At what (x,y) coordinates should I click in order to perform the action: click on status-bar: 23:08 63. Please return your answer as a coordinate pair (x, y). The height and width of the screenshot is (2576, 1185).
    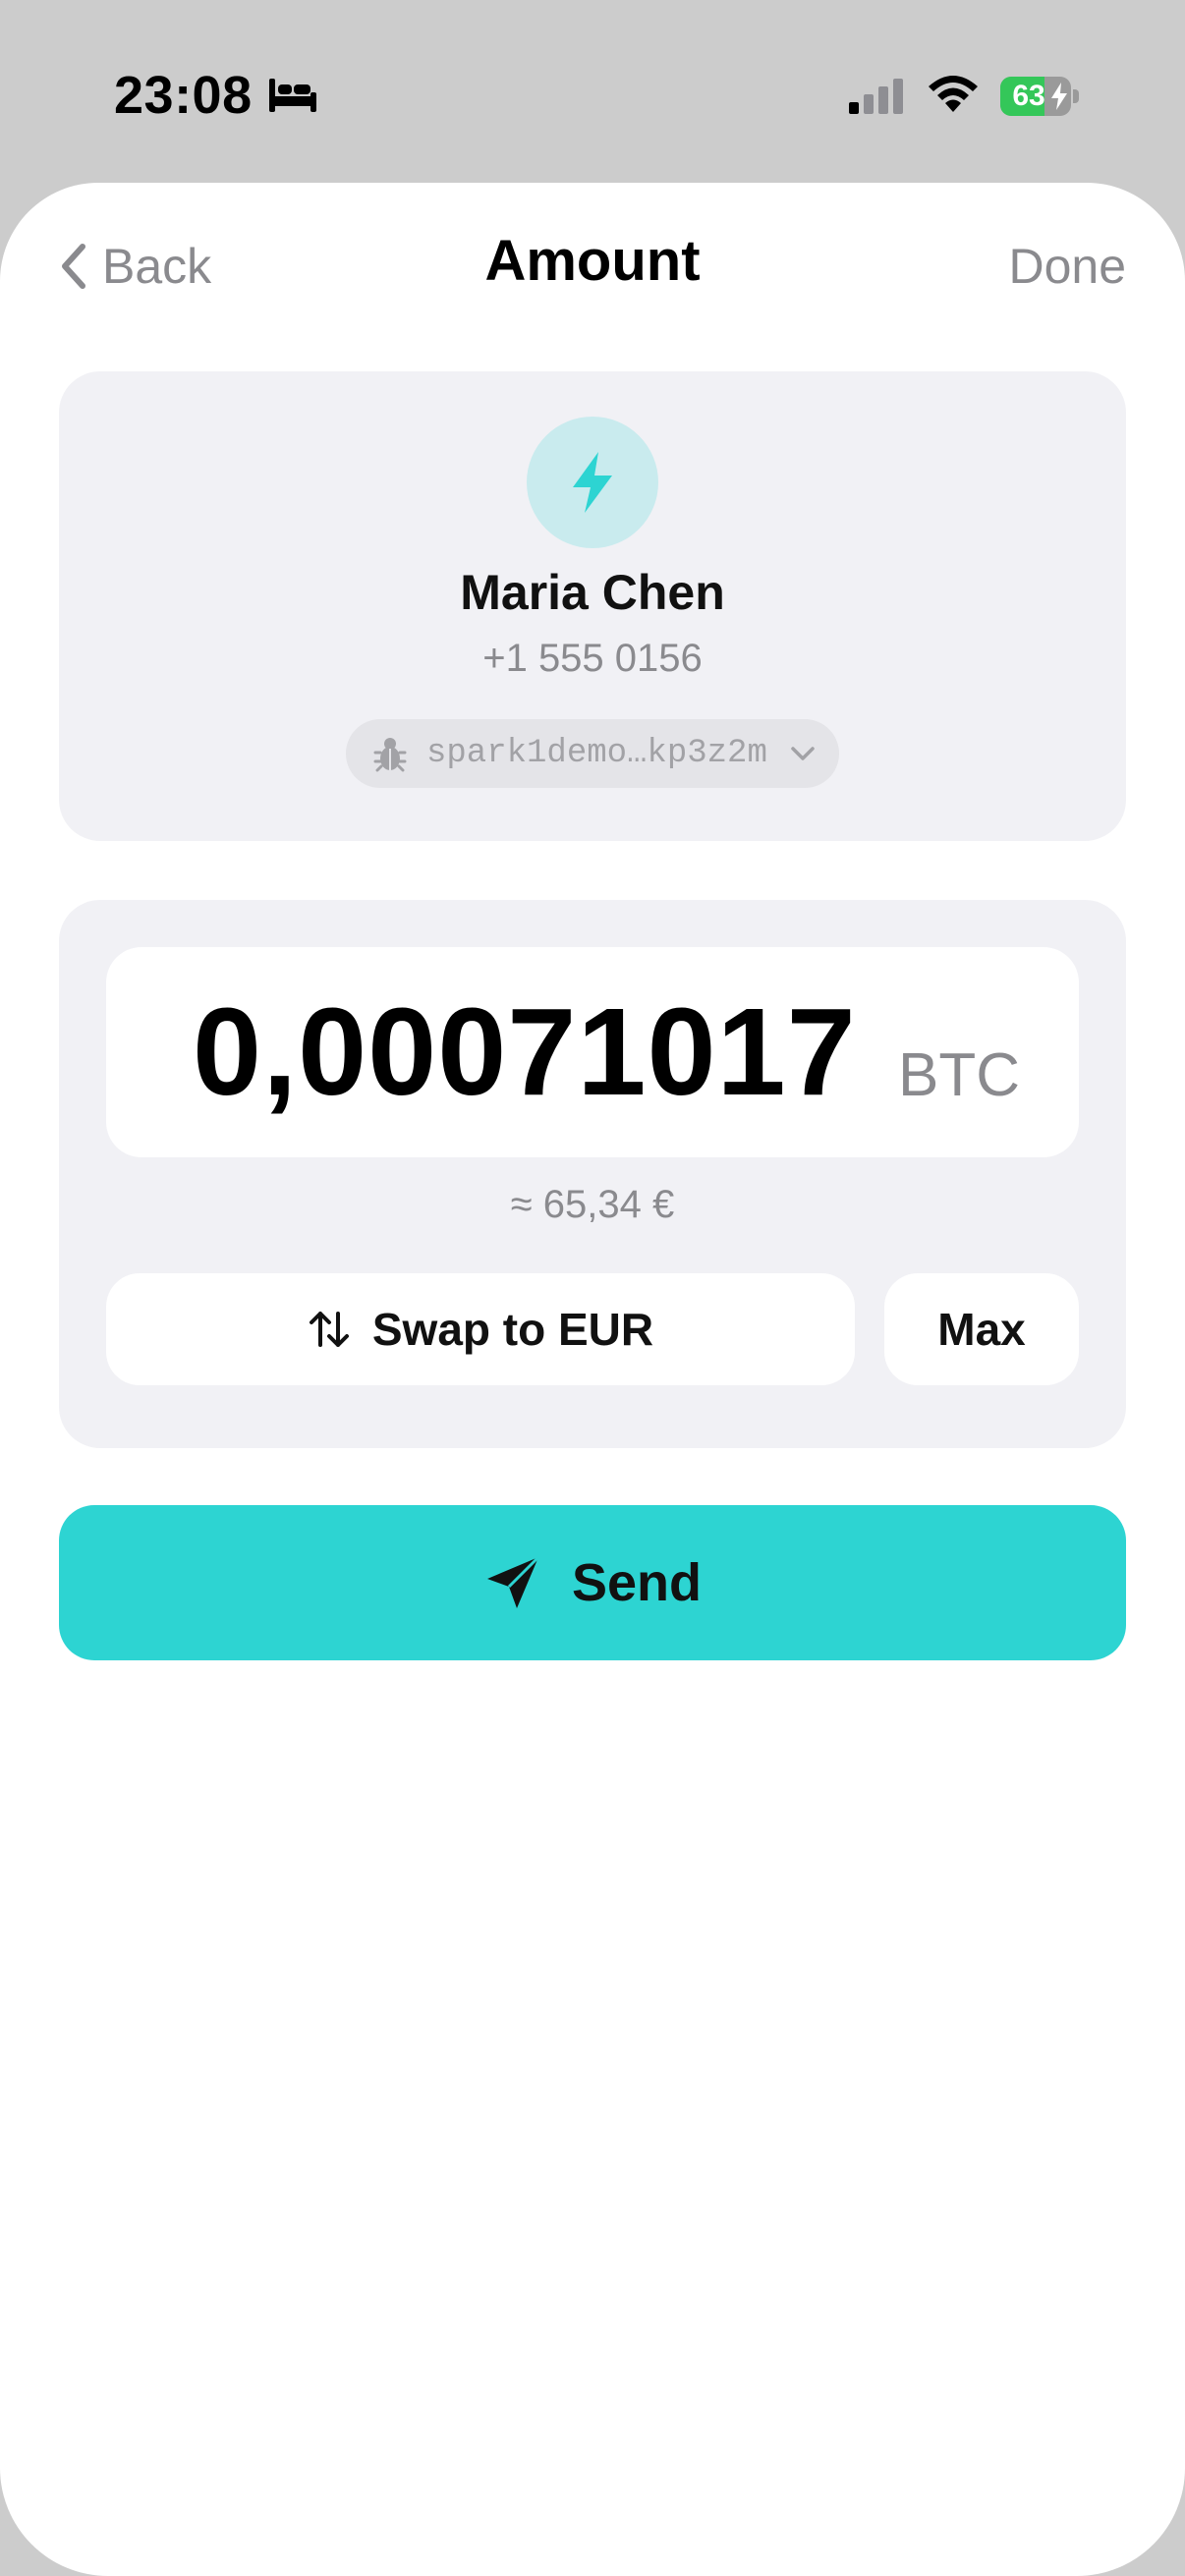
    Looking at the image, I should click on (592, 93).